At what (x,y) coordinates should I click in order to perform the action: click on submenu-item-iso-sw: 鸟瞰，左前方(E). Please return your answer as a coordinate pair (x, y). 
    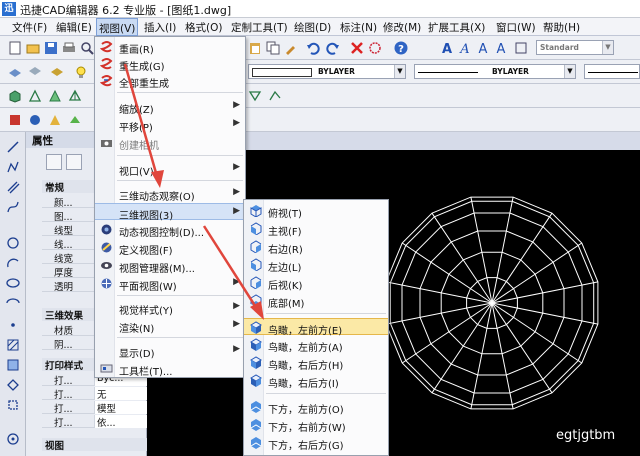
    Looking at the image, I should click on (316, 327).